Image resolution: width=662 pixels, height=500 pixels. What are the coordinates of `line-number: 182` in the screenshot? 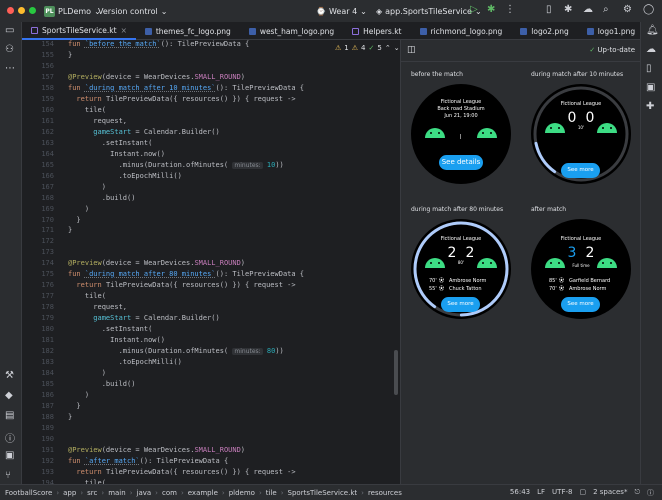 It's located at (43, 351).